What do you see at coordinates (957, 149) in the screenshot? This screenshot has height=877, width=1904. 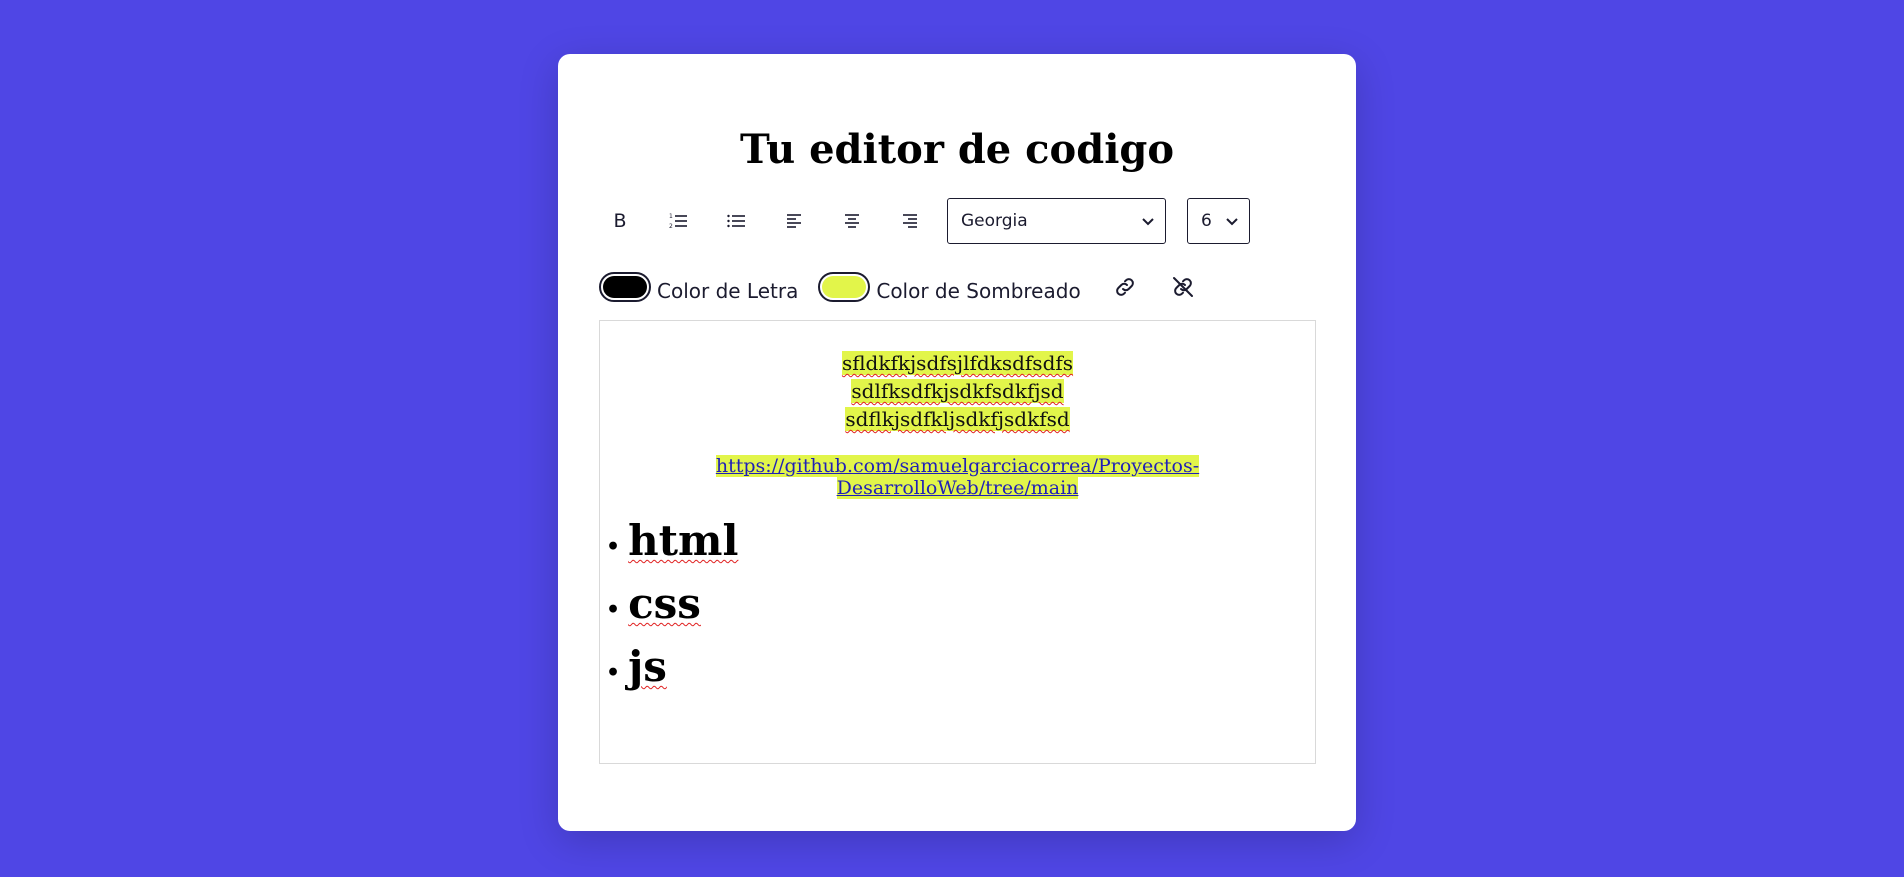 I see `page-title: Tu editor de codigo` at bounding box center [957, 149].